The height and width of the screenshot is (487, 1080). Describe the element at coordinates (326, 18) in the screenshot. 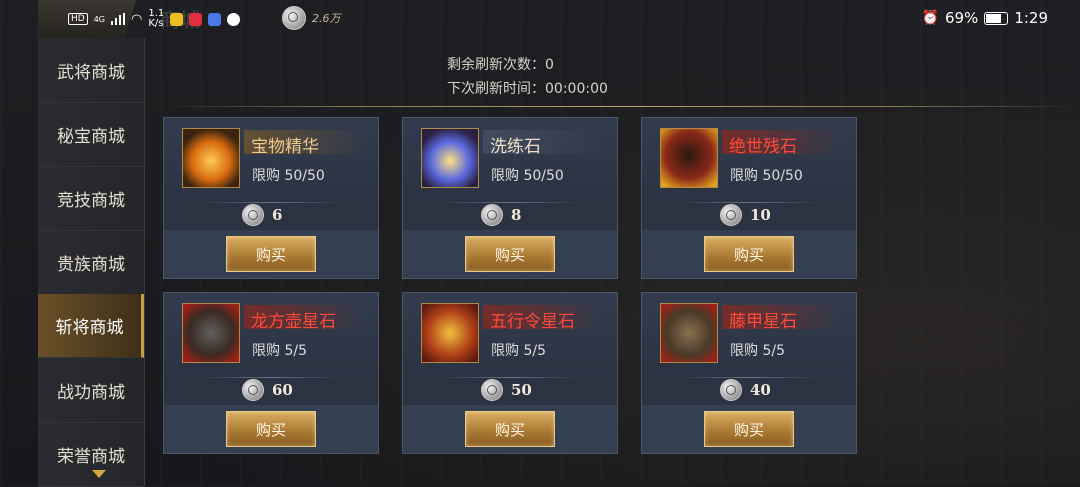

I see `currency-amount: 2.6万` at that location.